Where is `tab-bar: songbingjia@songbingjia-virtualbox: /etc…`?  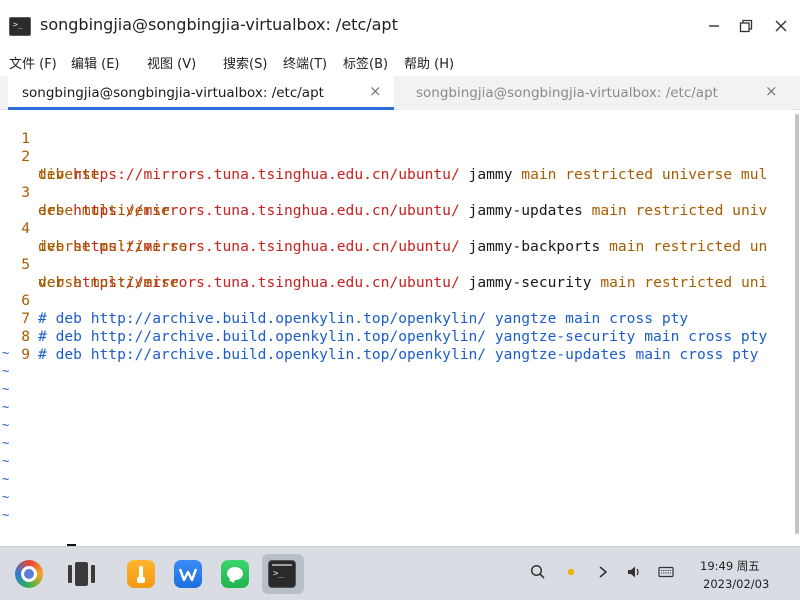 tab-bar: songbingjia@songbingjia-virtualbox: /etc… is located at coordinates (400, 93).